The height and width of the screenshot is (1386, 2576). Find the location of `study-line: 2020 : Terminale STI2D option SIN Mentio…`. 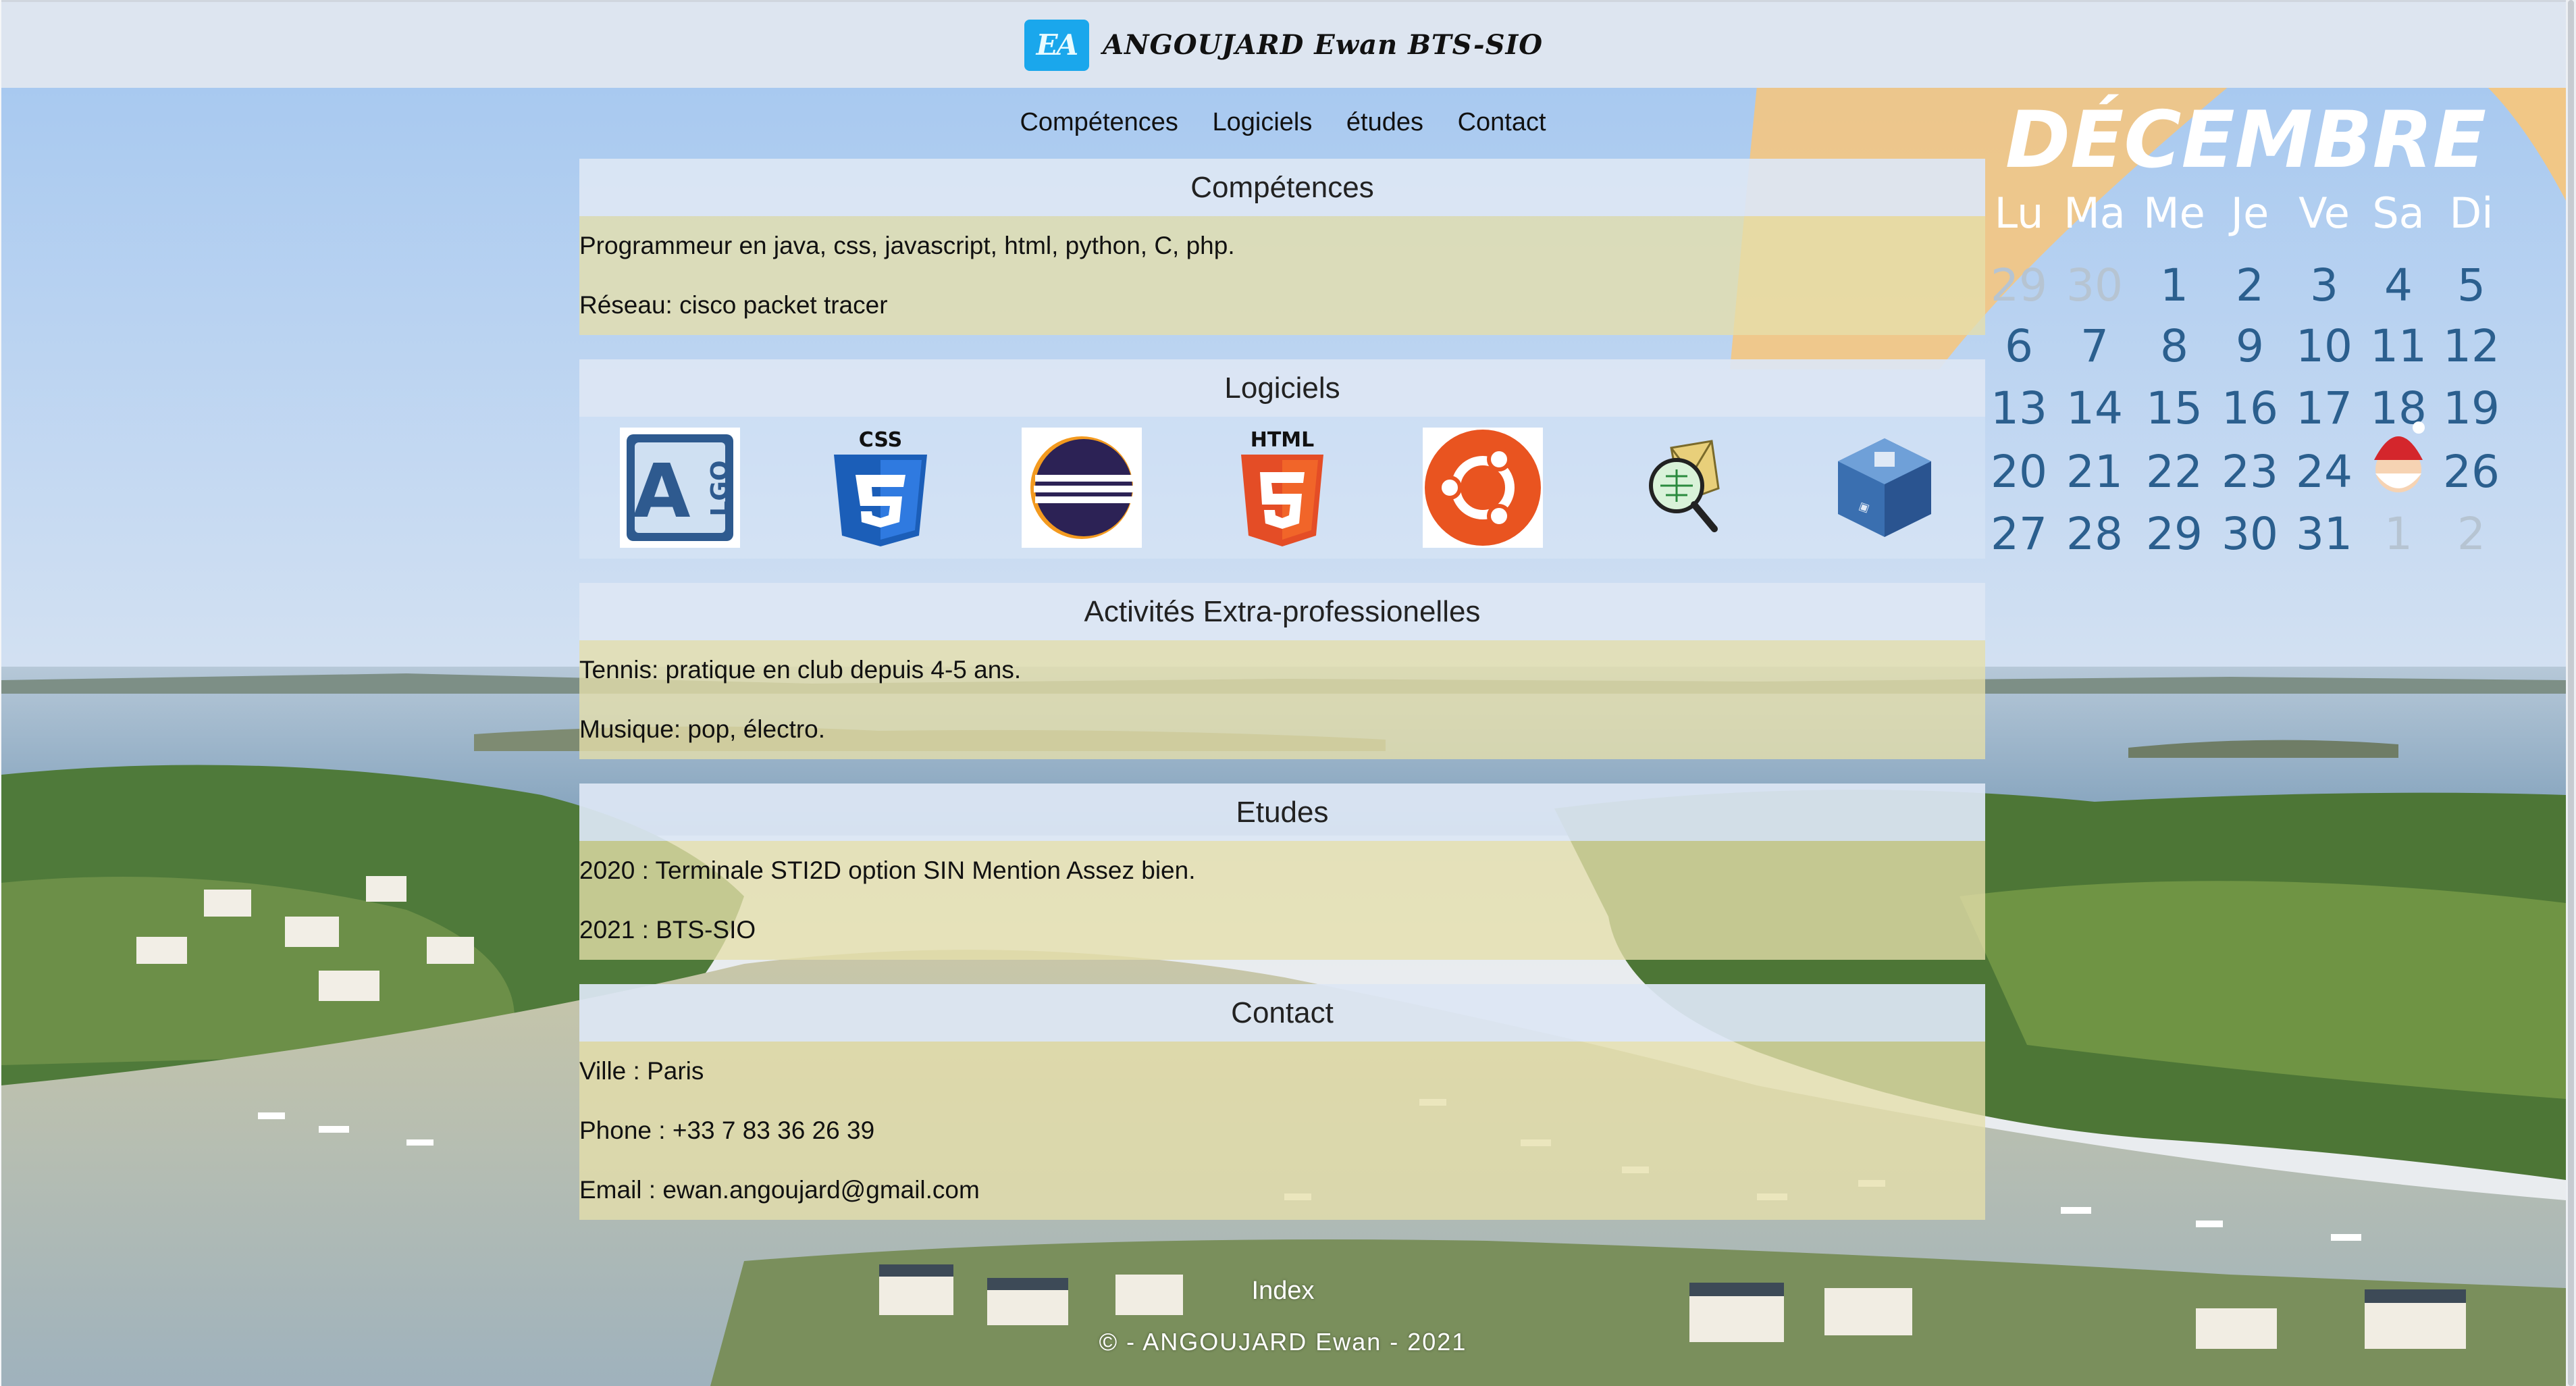

study-line: 2020 : Terminale STI2D option SIN Mentio… is located at coordinates (887, 870).